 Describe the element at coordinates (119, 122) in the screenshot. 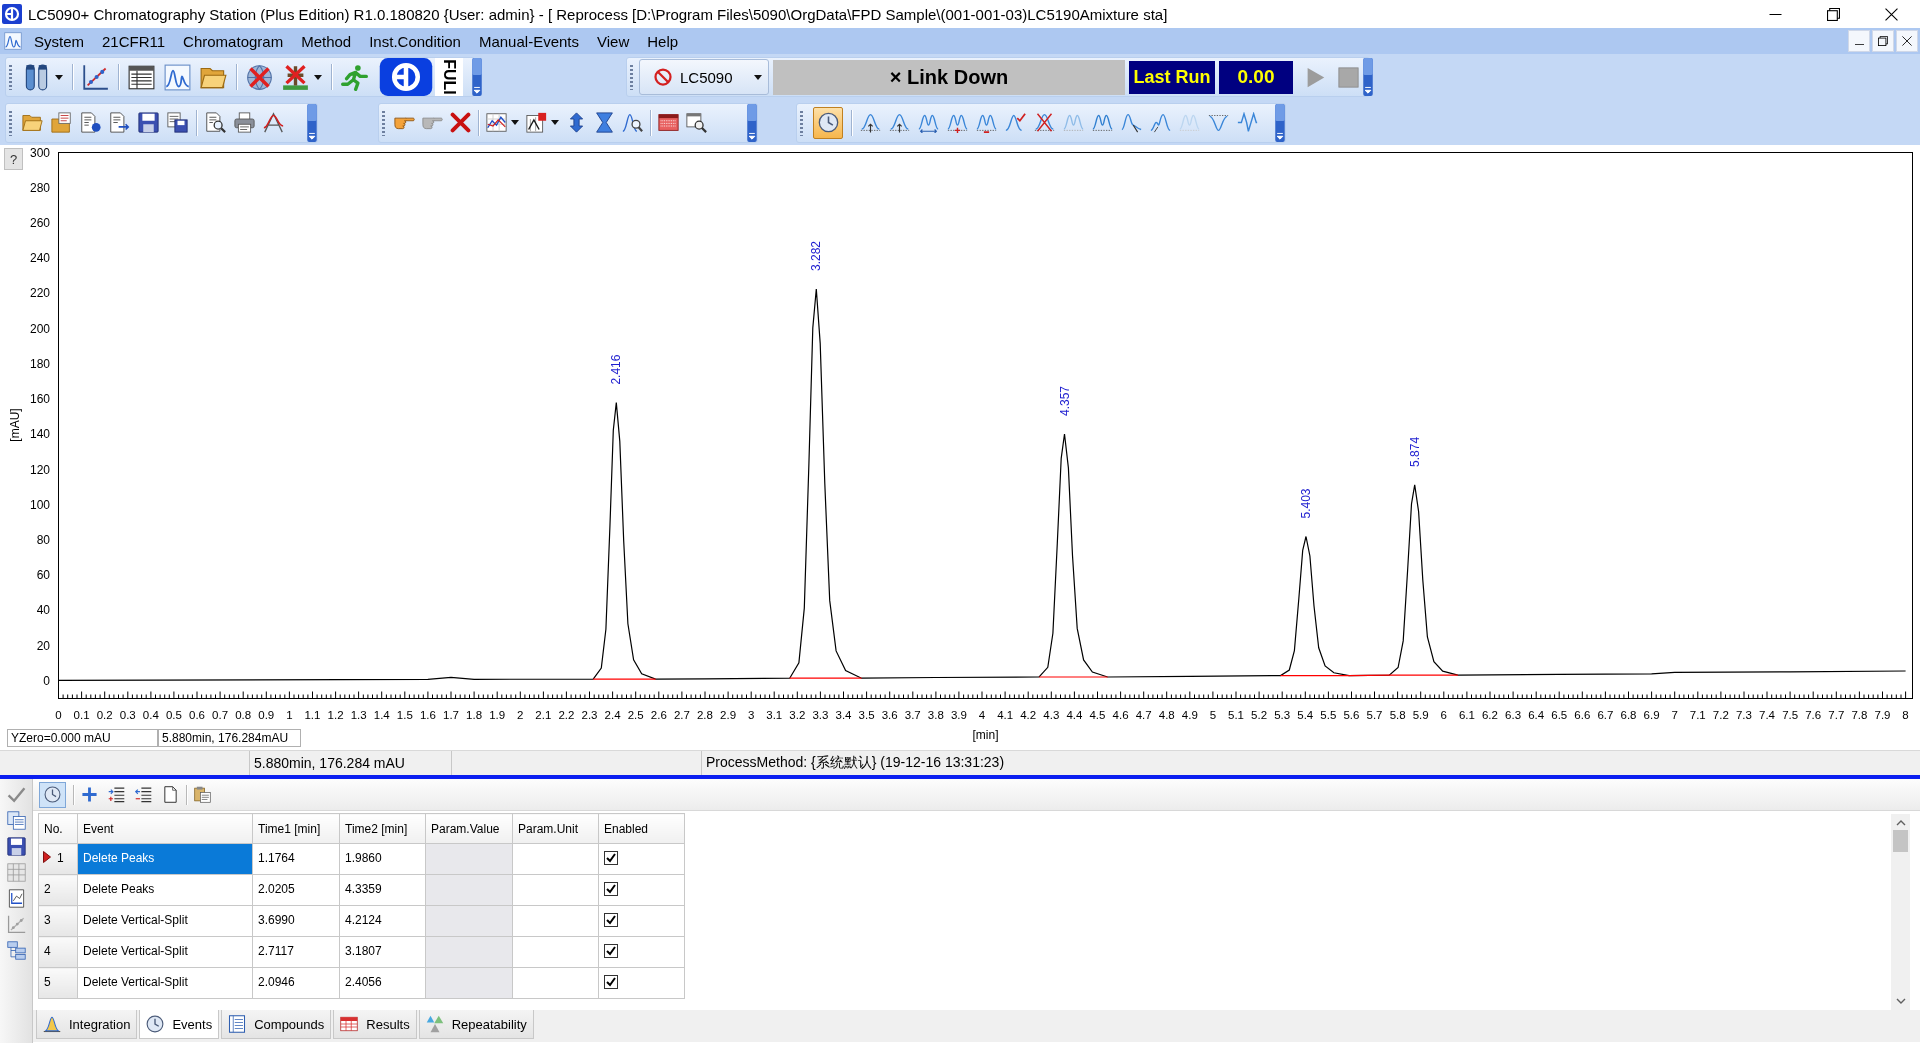

I see `document-arrow-icon` at that location.